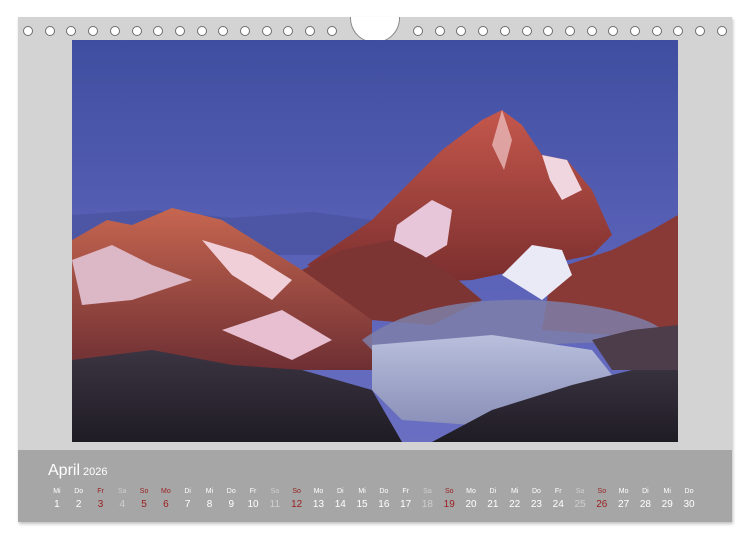 Image resolution: width=750 pixels, height=540 pixels. I want to click on day-number: 26, so click(602, 504).